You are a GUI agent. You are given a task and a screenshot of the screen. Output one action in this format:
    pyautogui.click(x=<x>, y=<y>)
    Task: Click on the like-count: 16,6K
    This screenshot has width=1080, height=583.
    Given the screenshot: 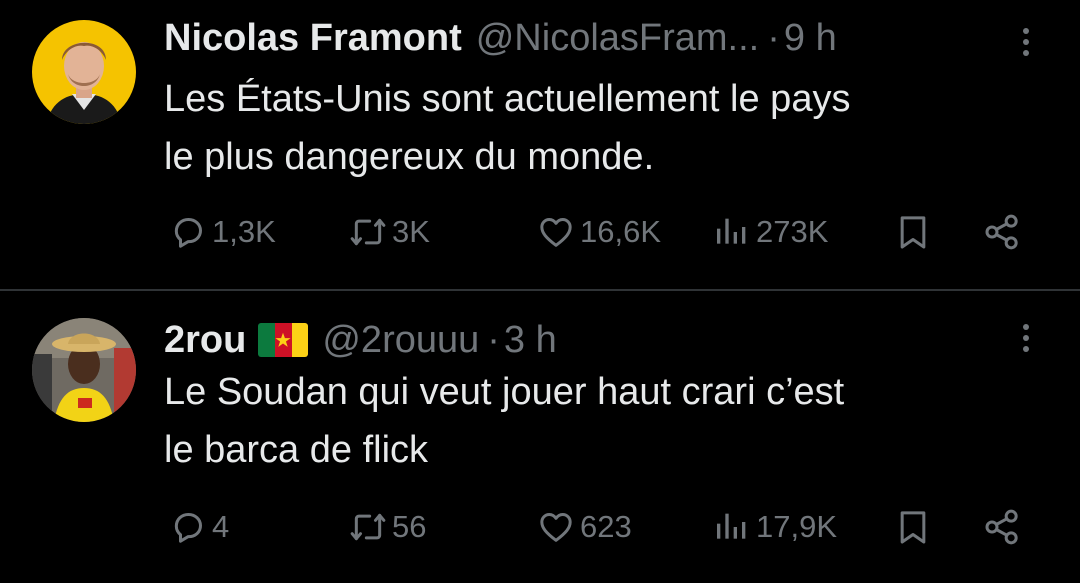 What is the action you would take?
    pyautogui.click(x=621, y=231)
    